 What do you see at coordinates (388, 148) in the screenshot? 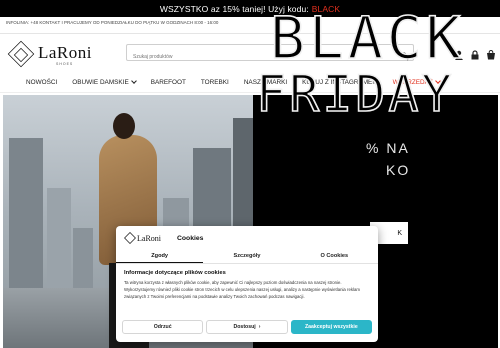
I see `hero-discount-text: % NA` at bounding box center [388, 148].